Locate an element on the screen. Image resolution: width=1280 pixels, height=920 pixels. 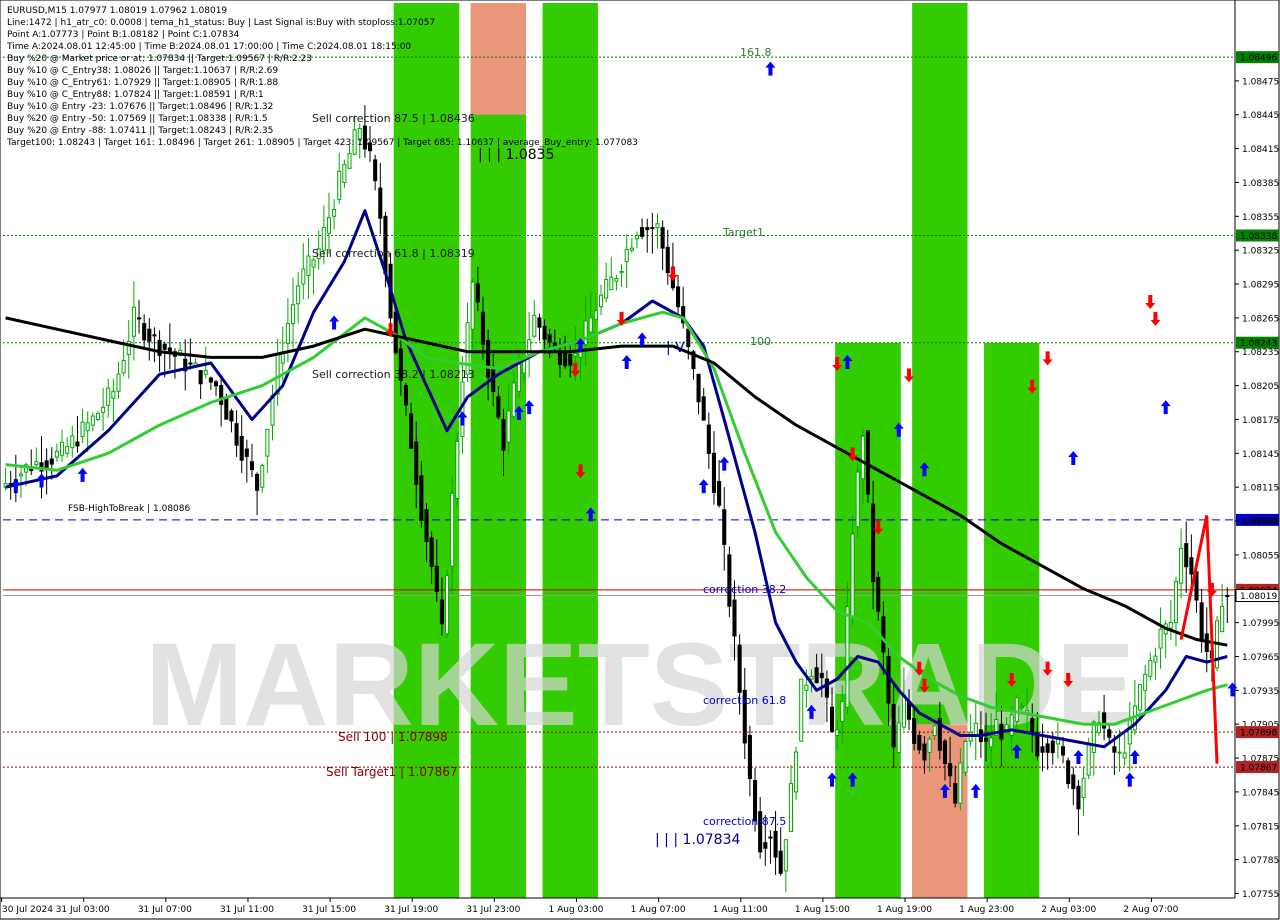
y-tick-label: 1.08325 is located at coordinates (1260, 252).